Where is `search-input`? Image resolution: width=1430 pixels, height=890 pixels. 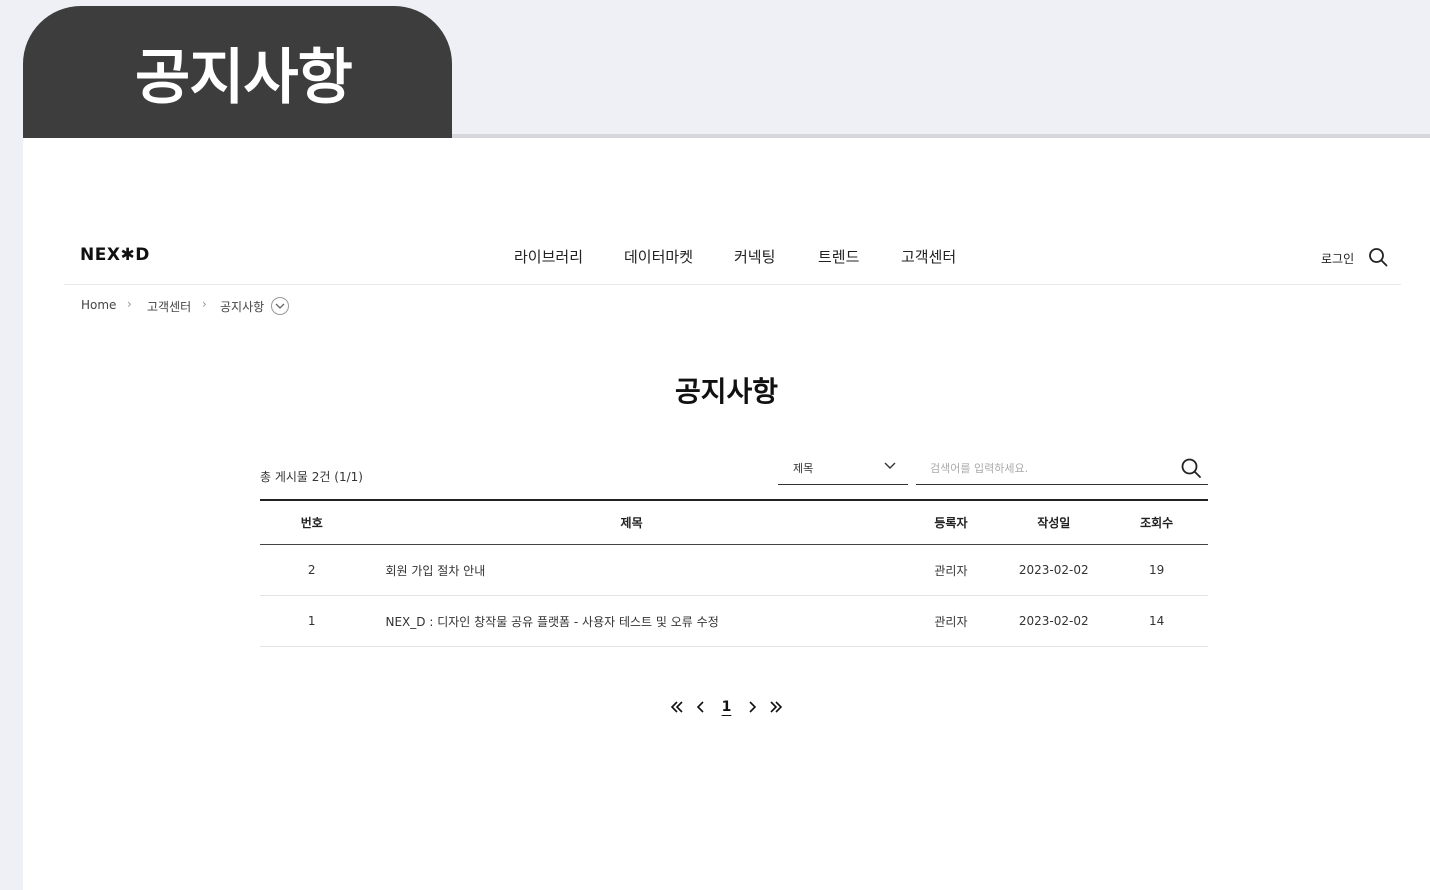 search-input is located at coordinates (1048, 468).